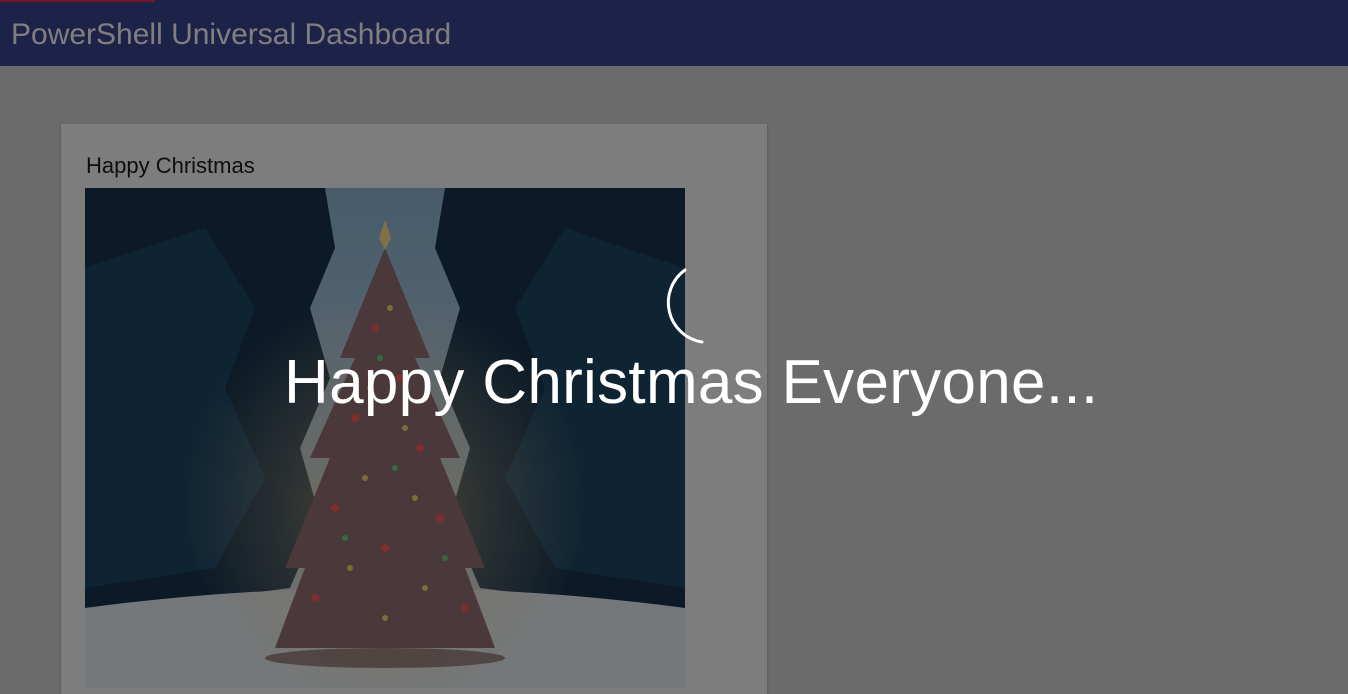  Describe the element at coordinates (685, 306) in the screenshot. I see `spinner-icon` at that location.